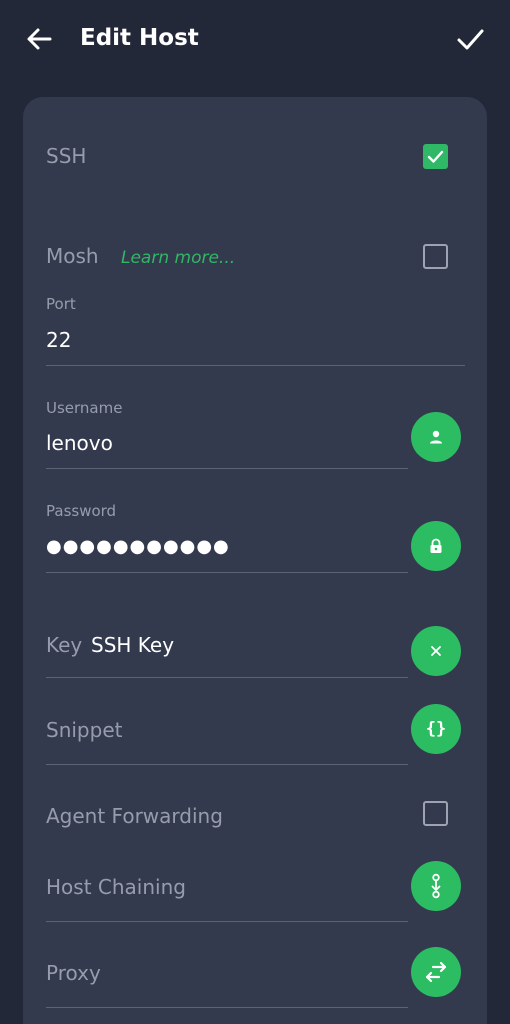 The image size is (510, 1024). I want to click on mosh-checkbox, so click(435, 256).